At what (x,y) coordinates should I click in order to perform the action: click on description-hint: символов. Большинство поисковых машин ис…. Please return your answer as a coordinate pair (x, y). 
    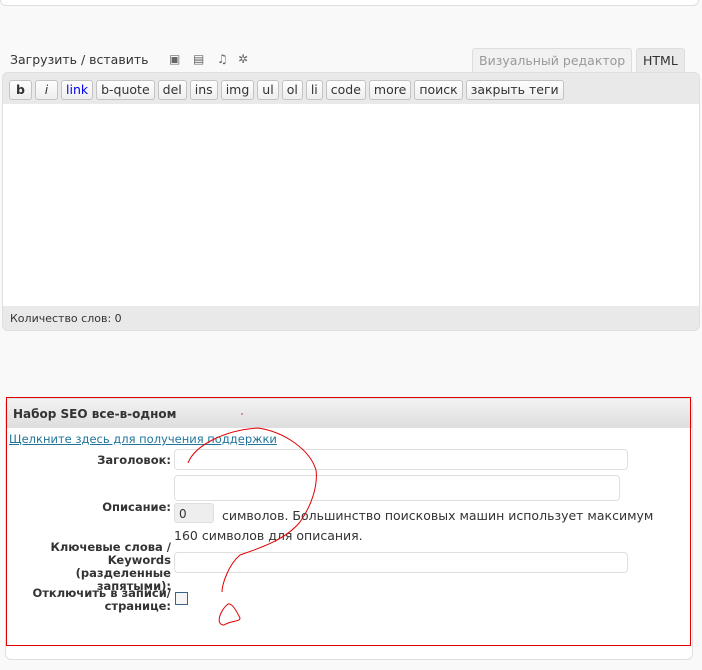
    Looking at the image, I should click on (414, 525).